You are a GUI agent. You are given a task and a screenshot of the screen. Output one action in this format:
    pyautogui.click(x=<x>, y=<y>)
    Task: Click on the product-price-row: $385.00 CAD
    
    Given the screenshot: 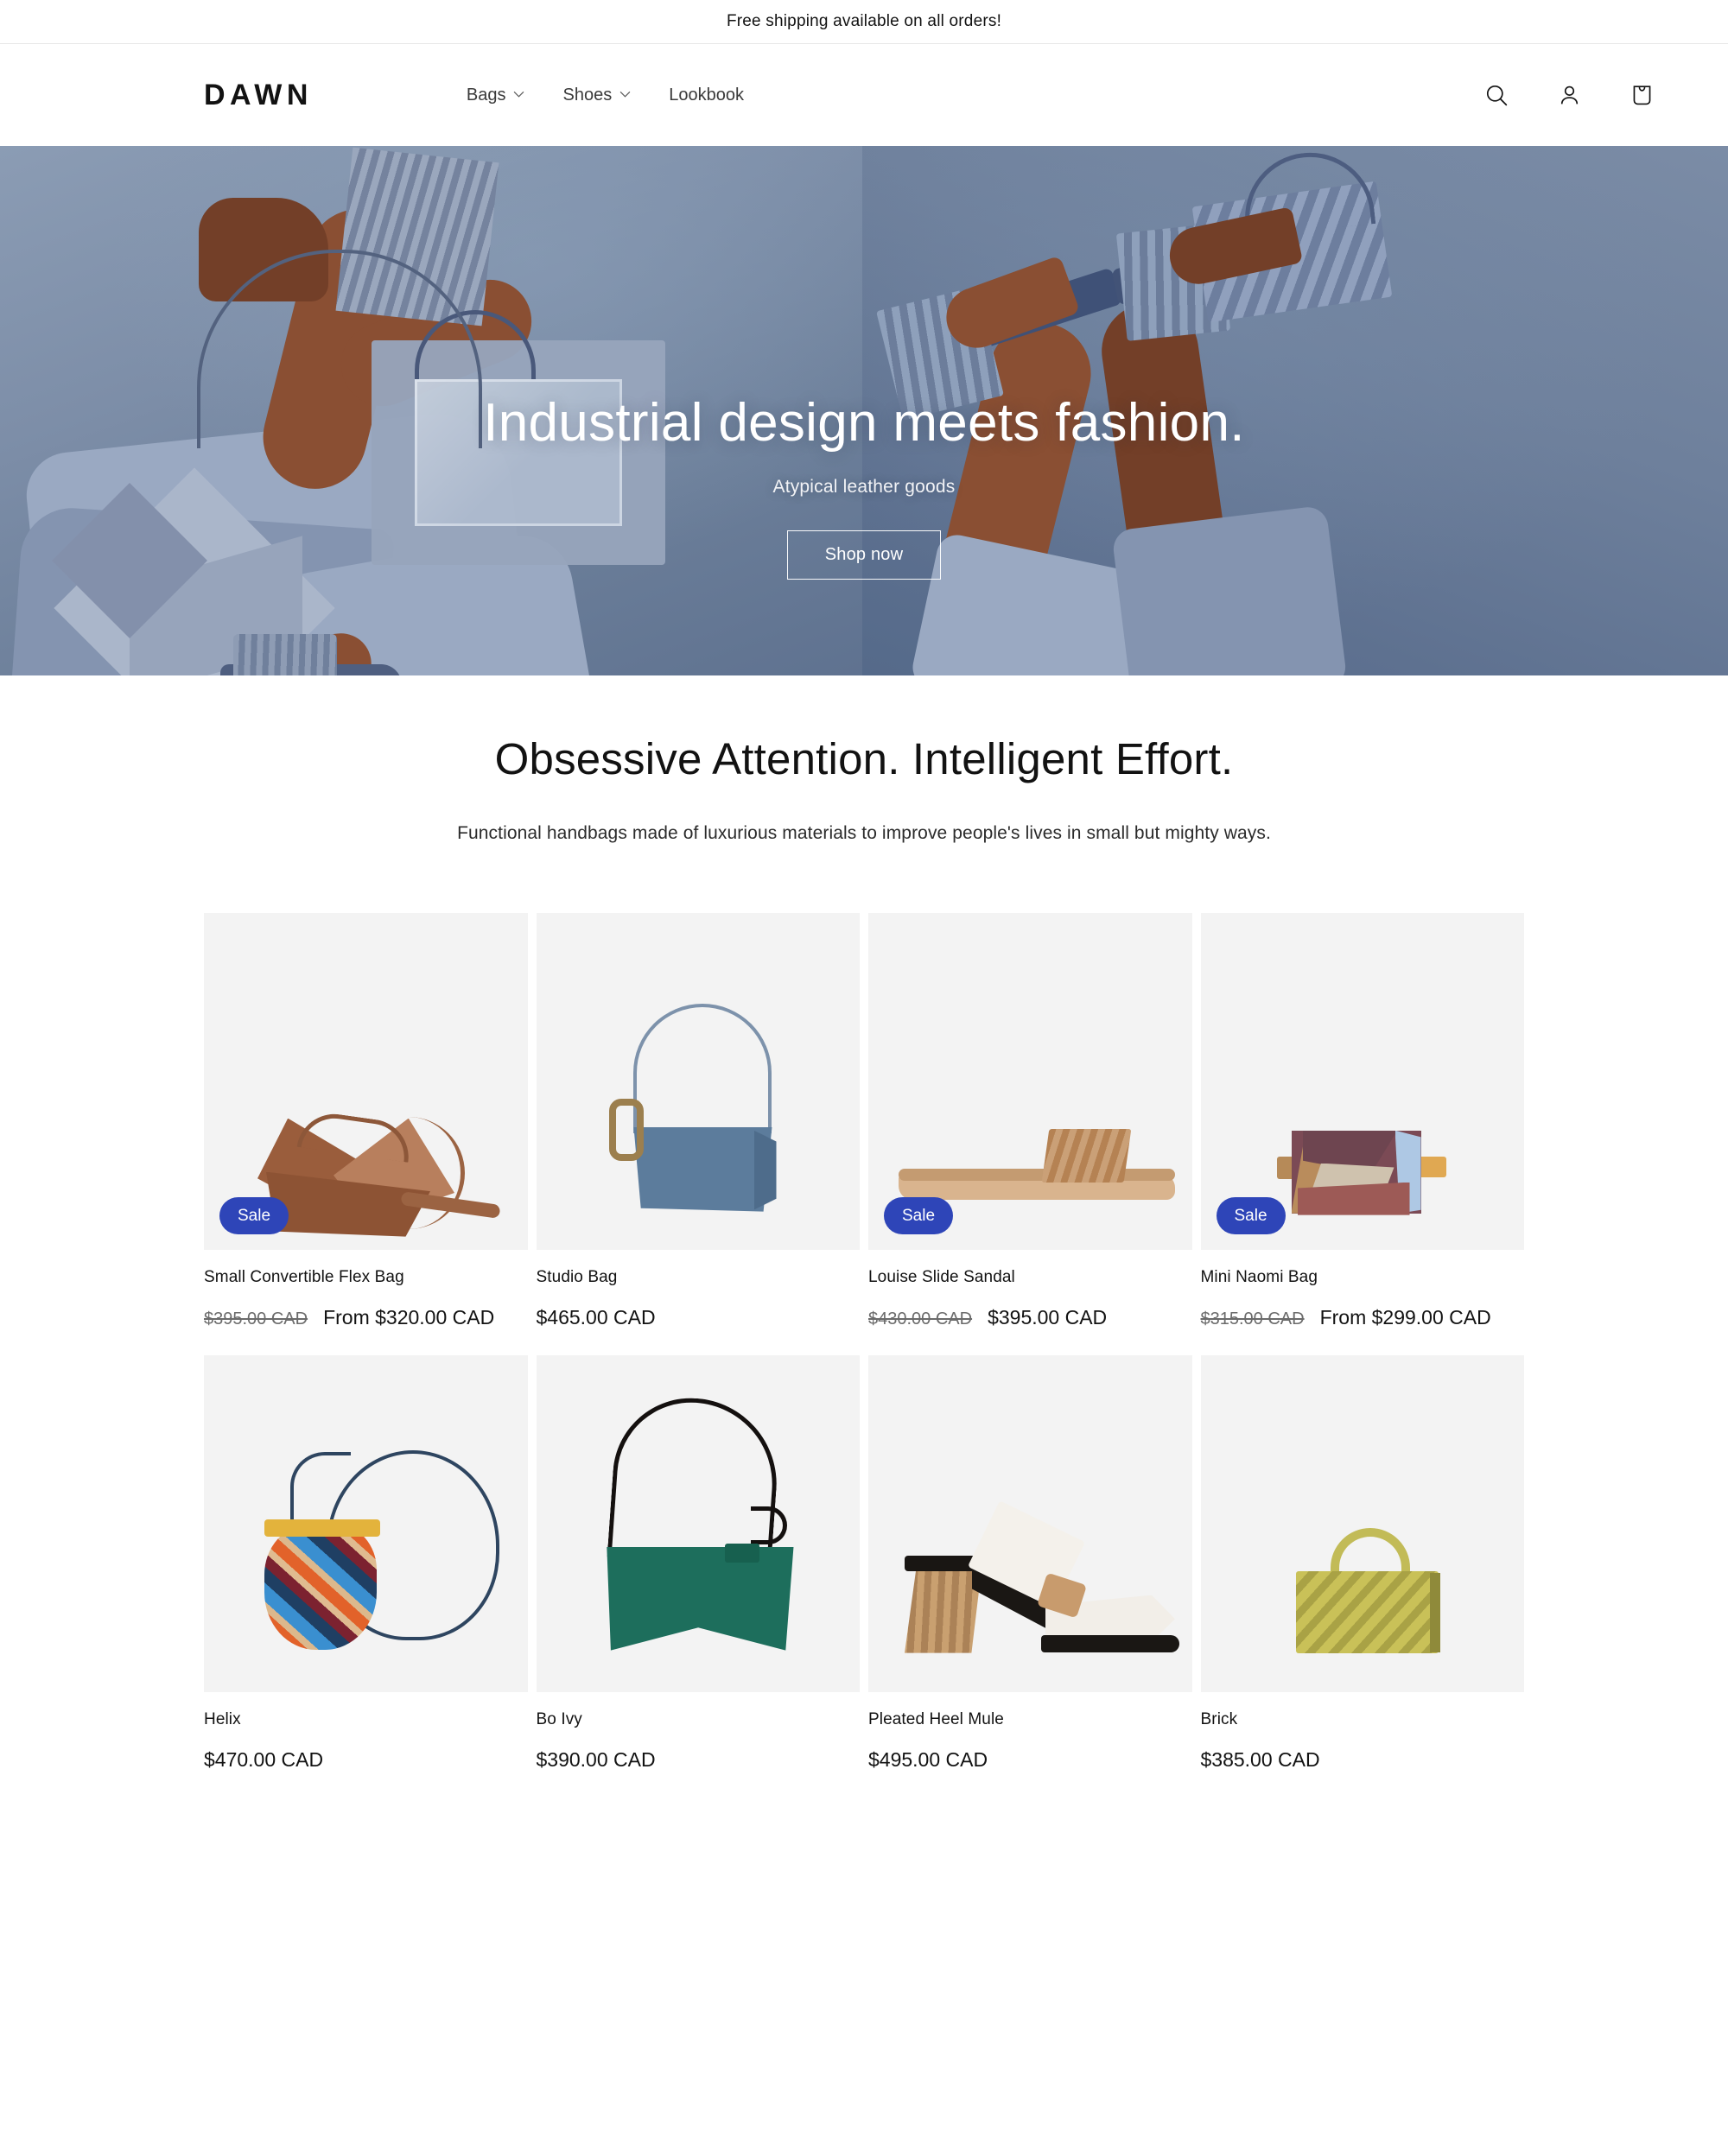 What is the action you would take?
    pyautogui.click(x=1363, y=1760)
    